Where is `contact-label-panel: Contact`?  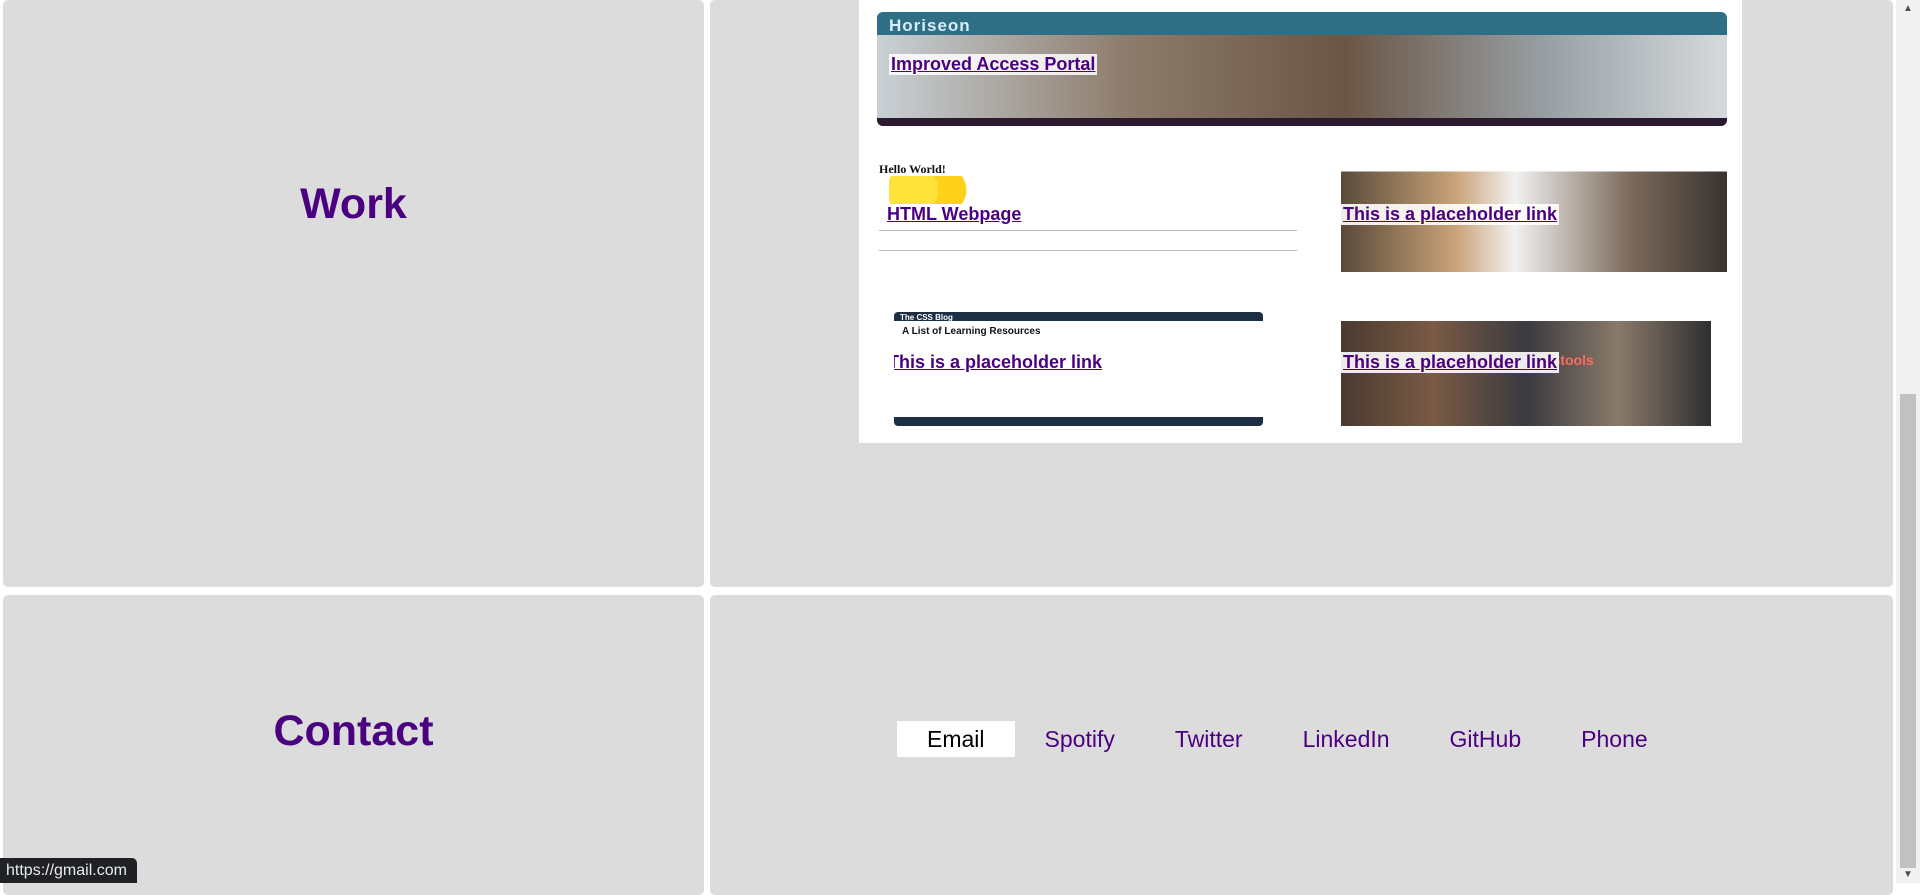 contact-label-panel: Contact is located at coordinates (353, 745).